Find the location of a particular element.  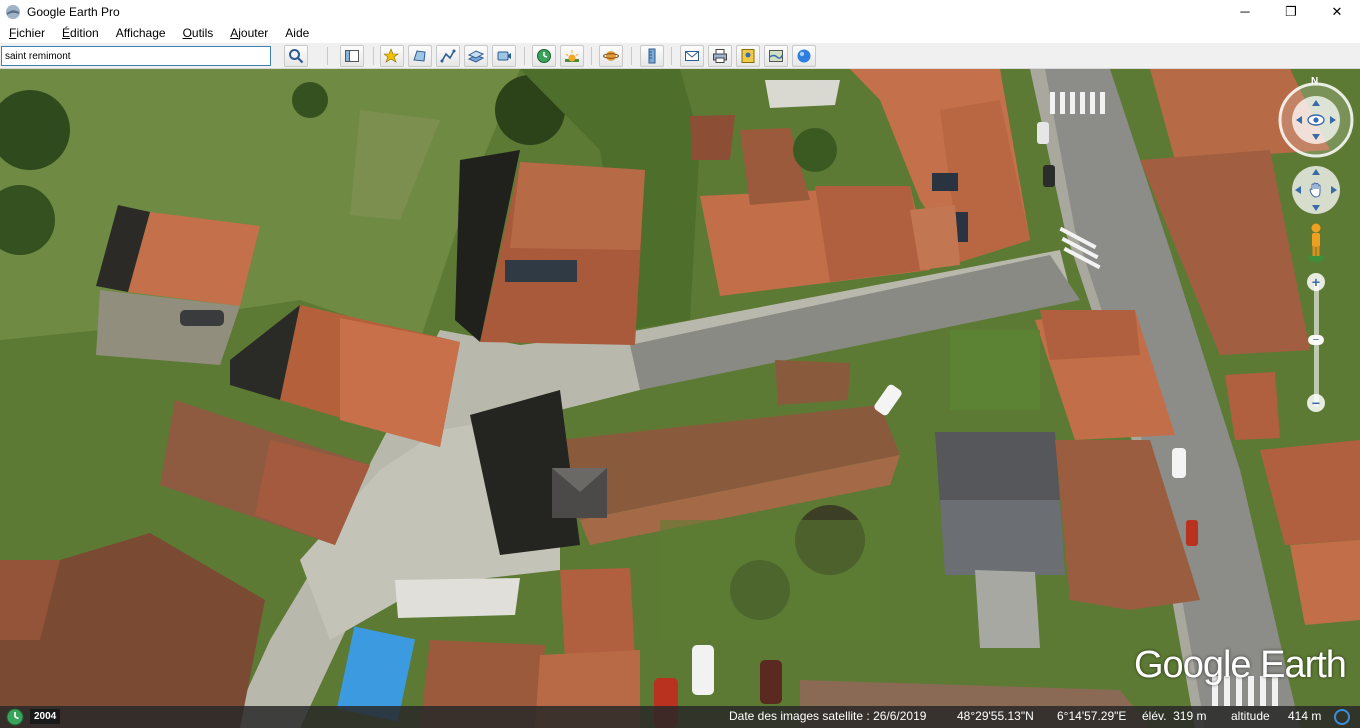

maximize-button: ❐ is located at coordinates (1291, 11).